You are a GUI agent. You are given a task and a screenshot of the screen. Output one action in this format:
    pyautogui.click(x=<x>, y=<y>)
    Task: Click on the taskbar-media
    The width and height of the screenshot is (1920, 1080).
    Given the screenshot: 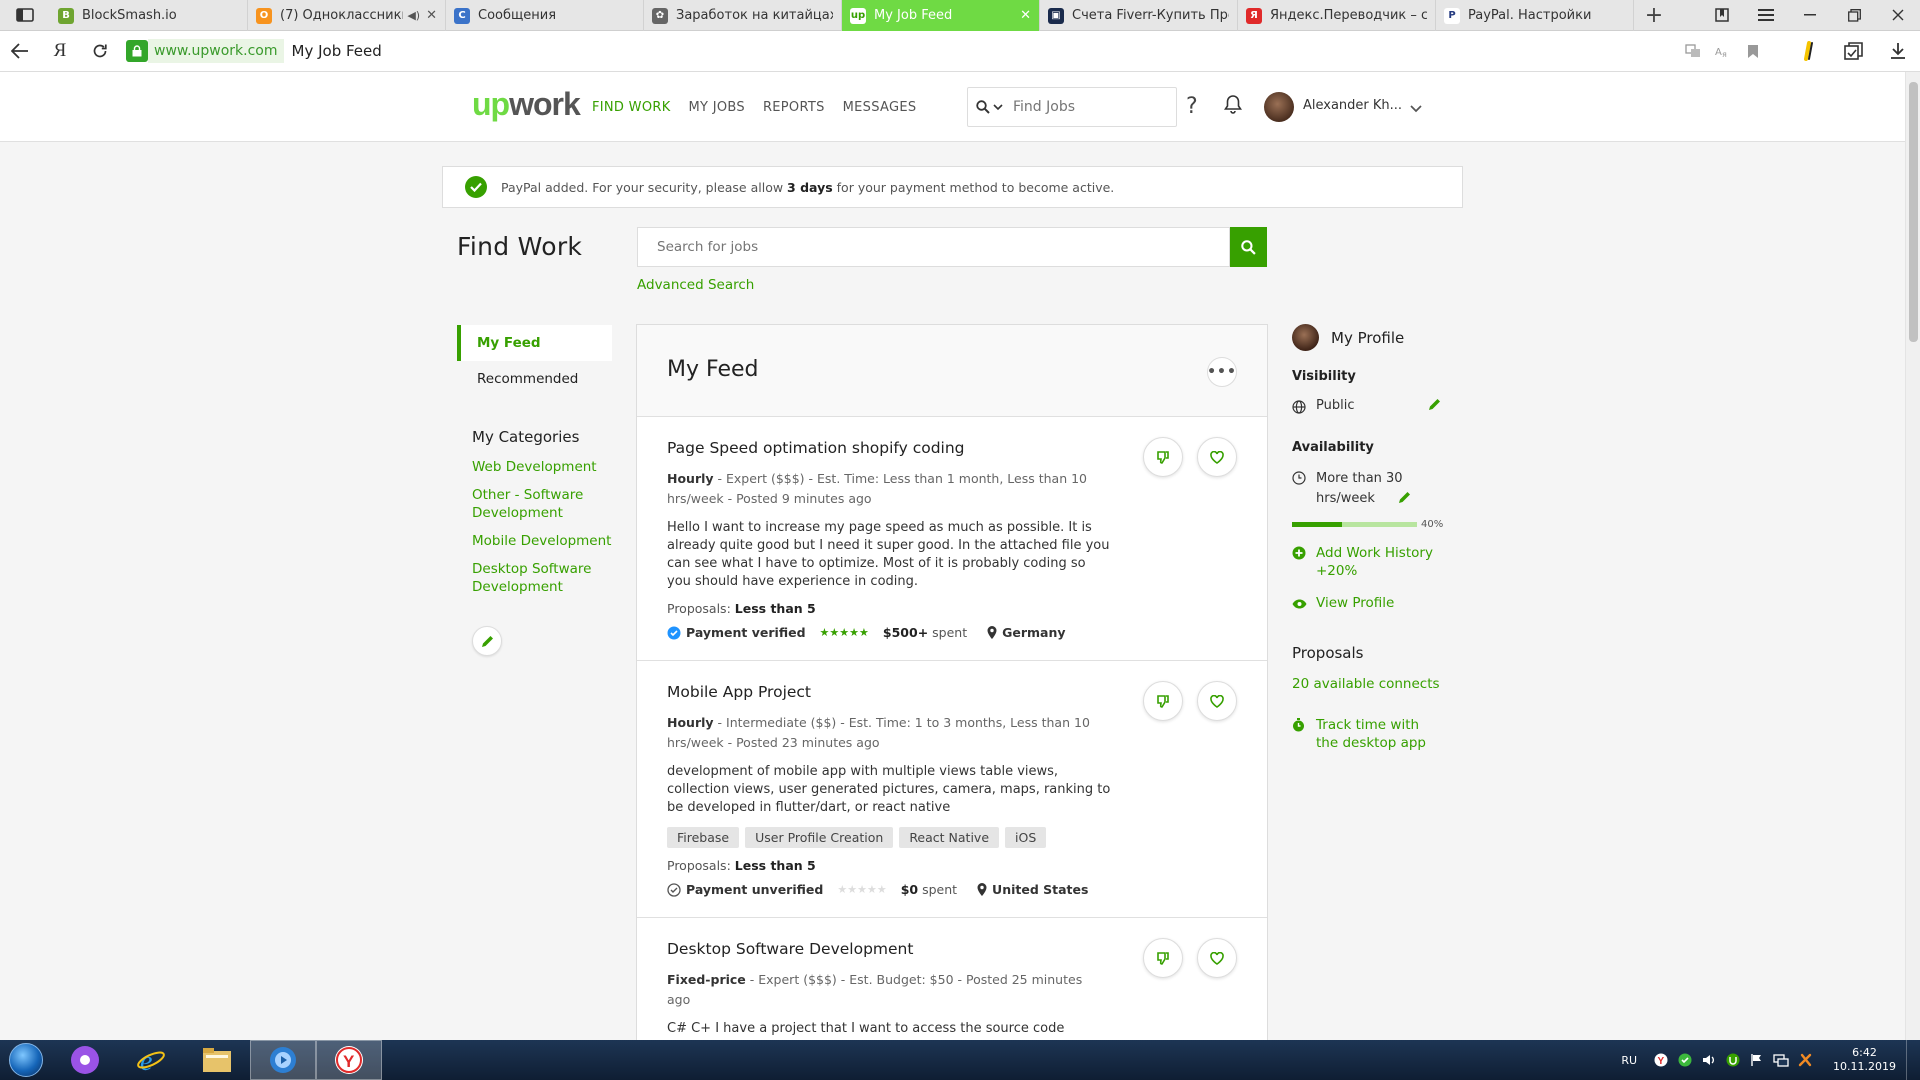 What is the action you would take?
    pyautogui.click(x=283, y=1060)
    